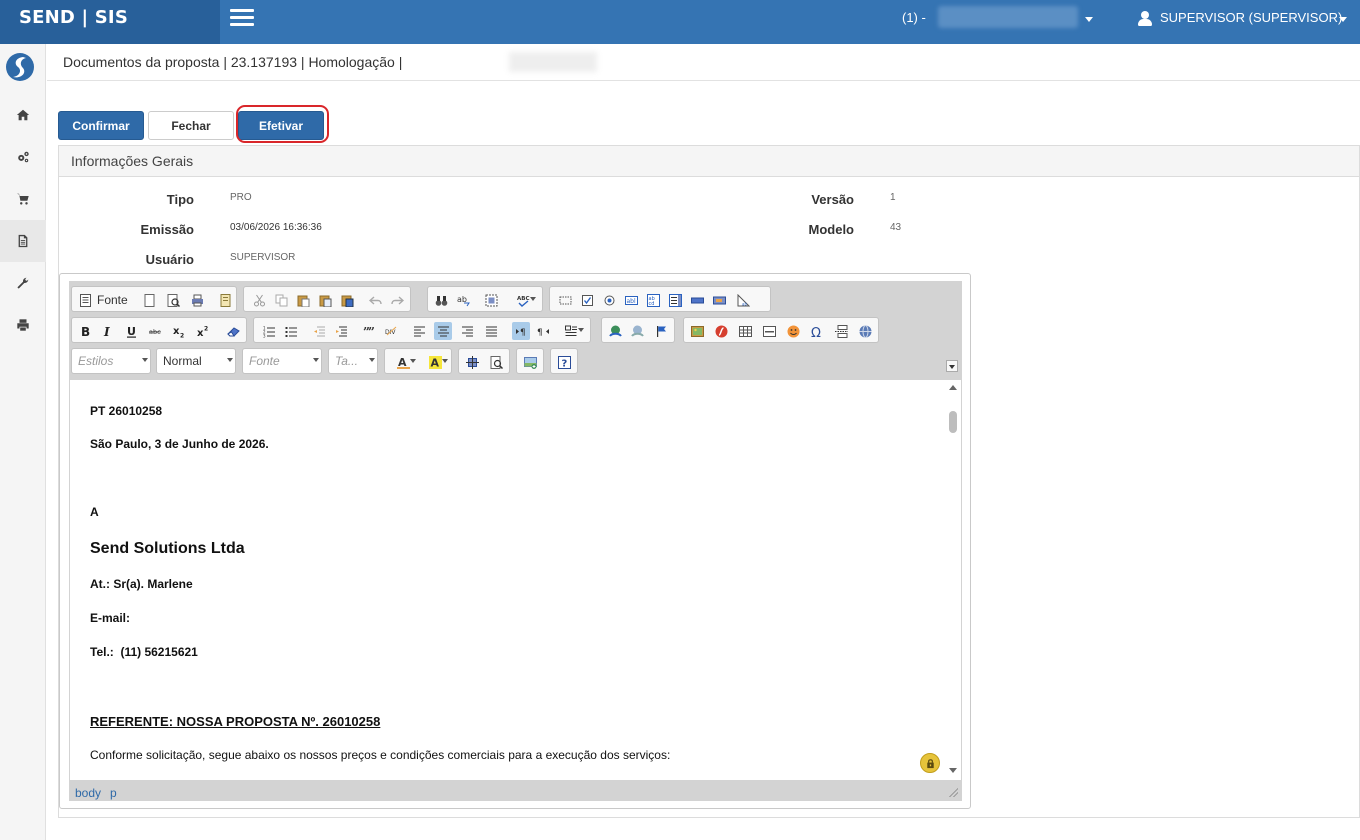 This screenshot has height=840, width=1360. Describe the element at coordinates (23, 115) in the screenshot. I see `sidebar-item-home` at that location.